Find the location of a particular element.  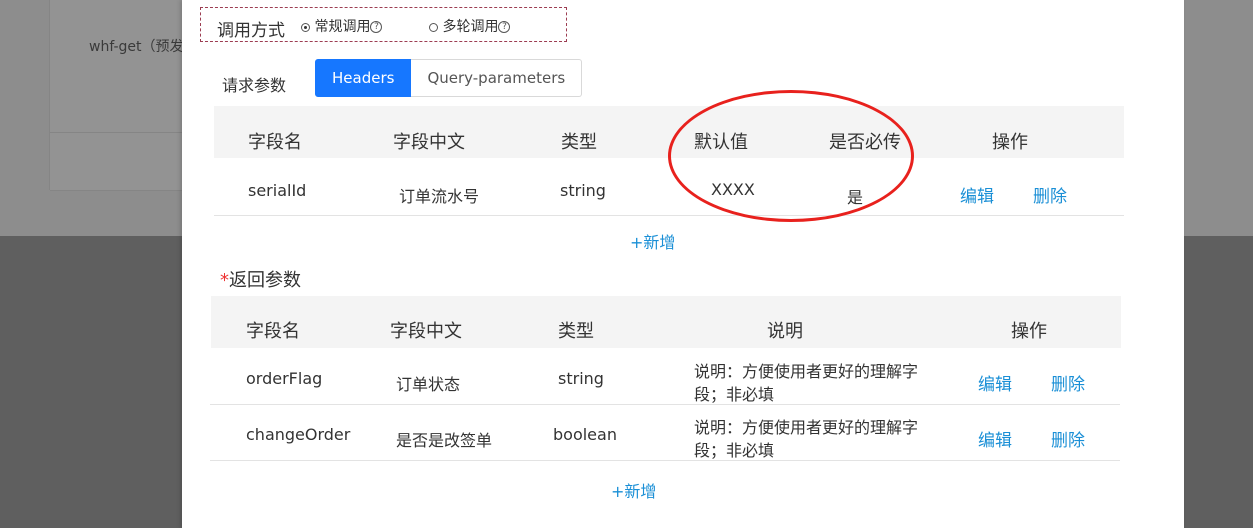

required-mark: * is located at coordinates (224, 280).